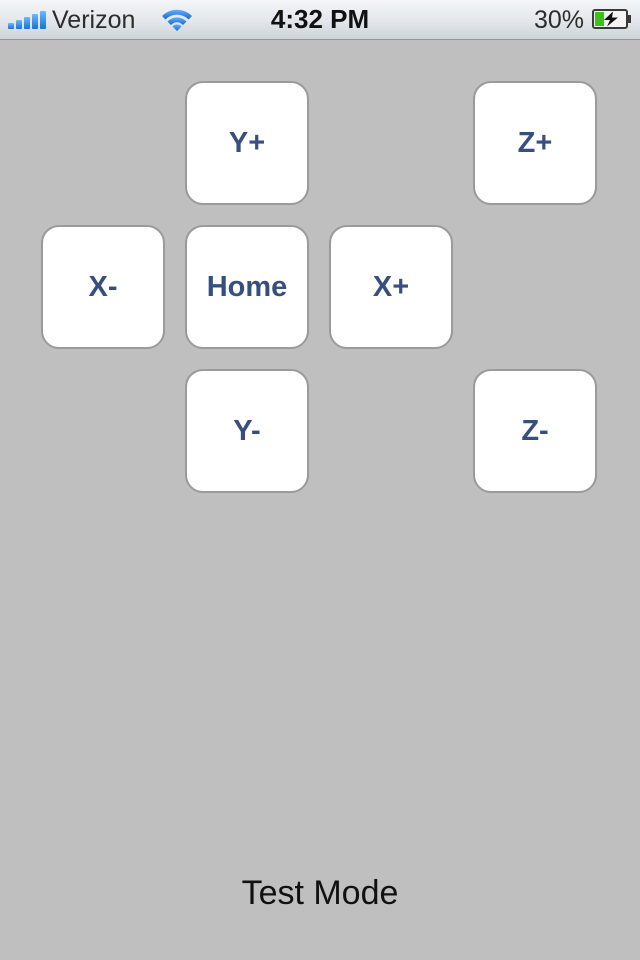  What do you see at coordinates (558, 20) in the screenshot?
I see `battery-percent: 30%` at bounding box center [558, 20].